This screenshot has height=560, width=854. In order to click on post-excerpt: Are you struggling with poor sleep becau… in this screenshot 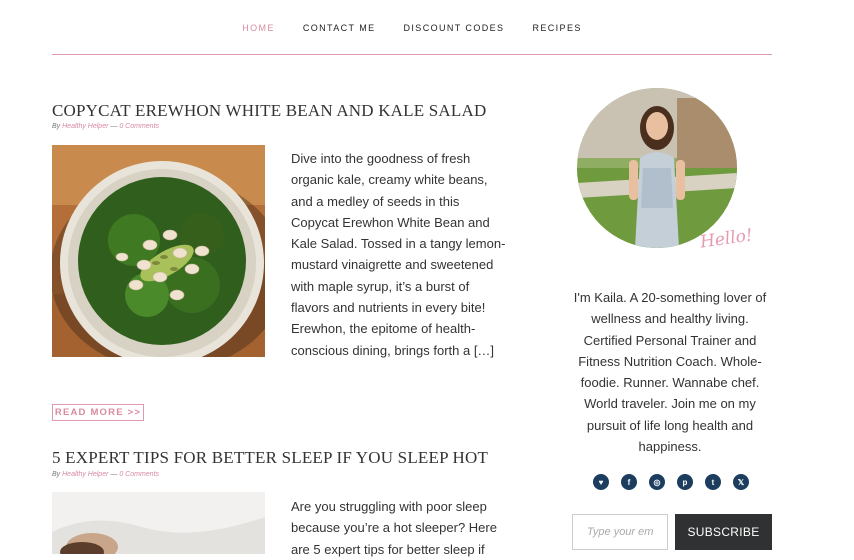, I will do `click(394, 528)`.